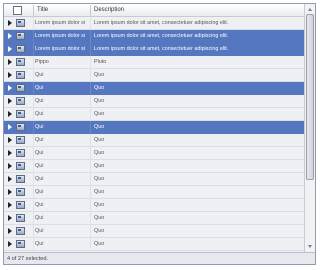  What do you see at coordinates (310, 247) in the screenshot?
I see `scroll-down-icon` at bounding box center [310, 247].